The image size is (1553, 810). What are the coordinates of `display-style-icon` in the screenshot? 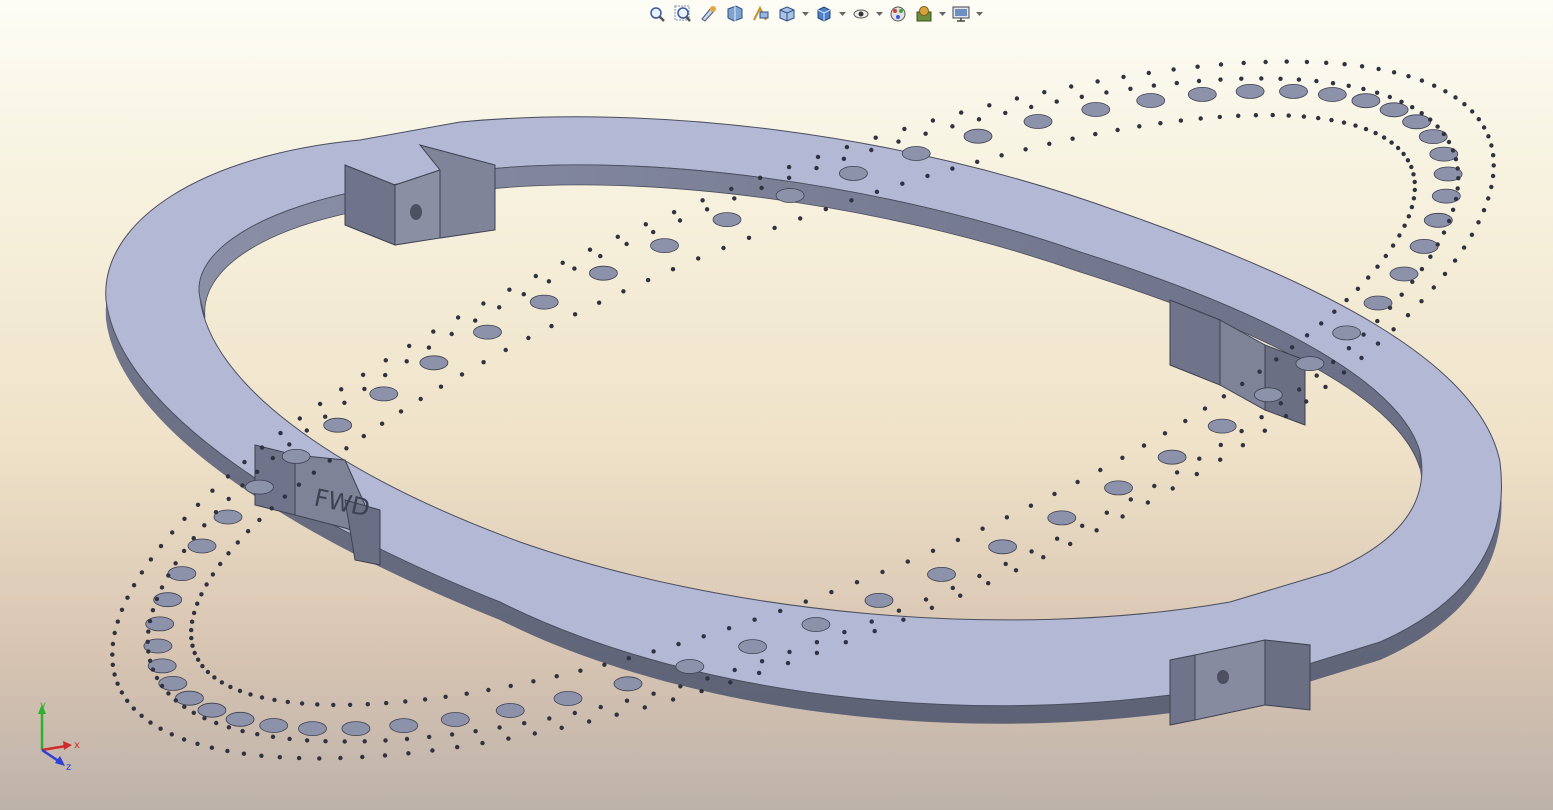 It's located at (824, 14).